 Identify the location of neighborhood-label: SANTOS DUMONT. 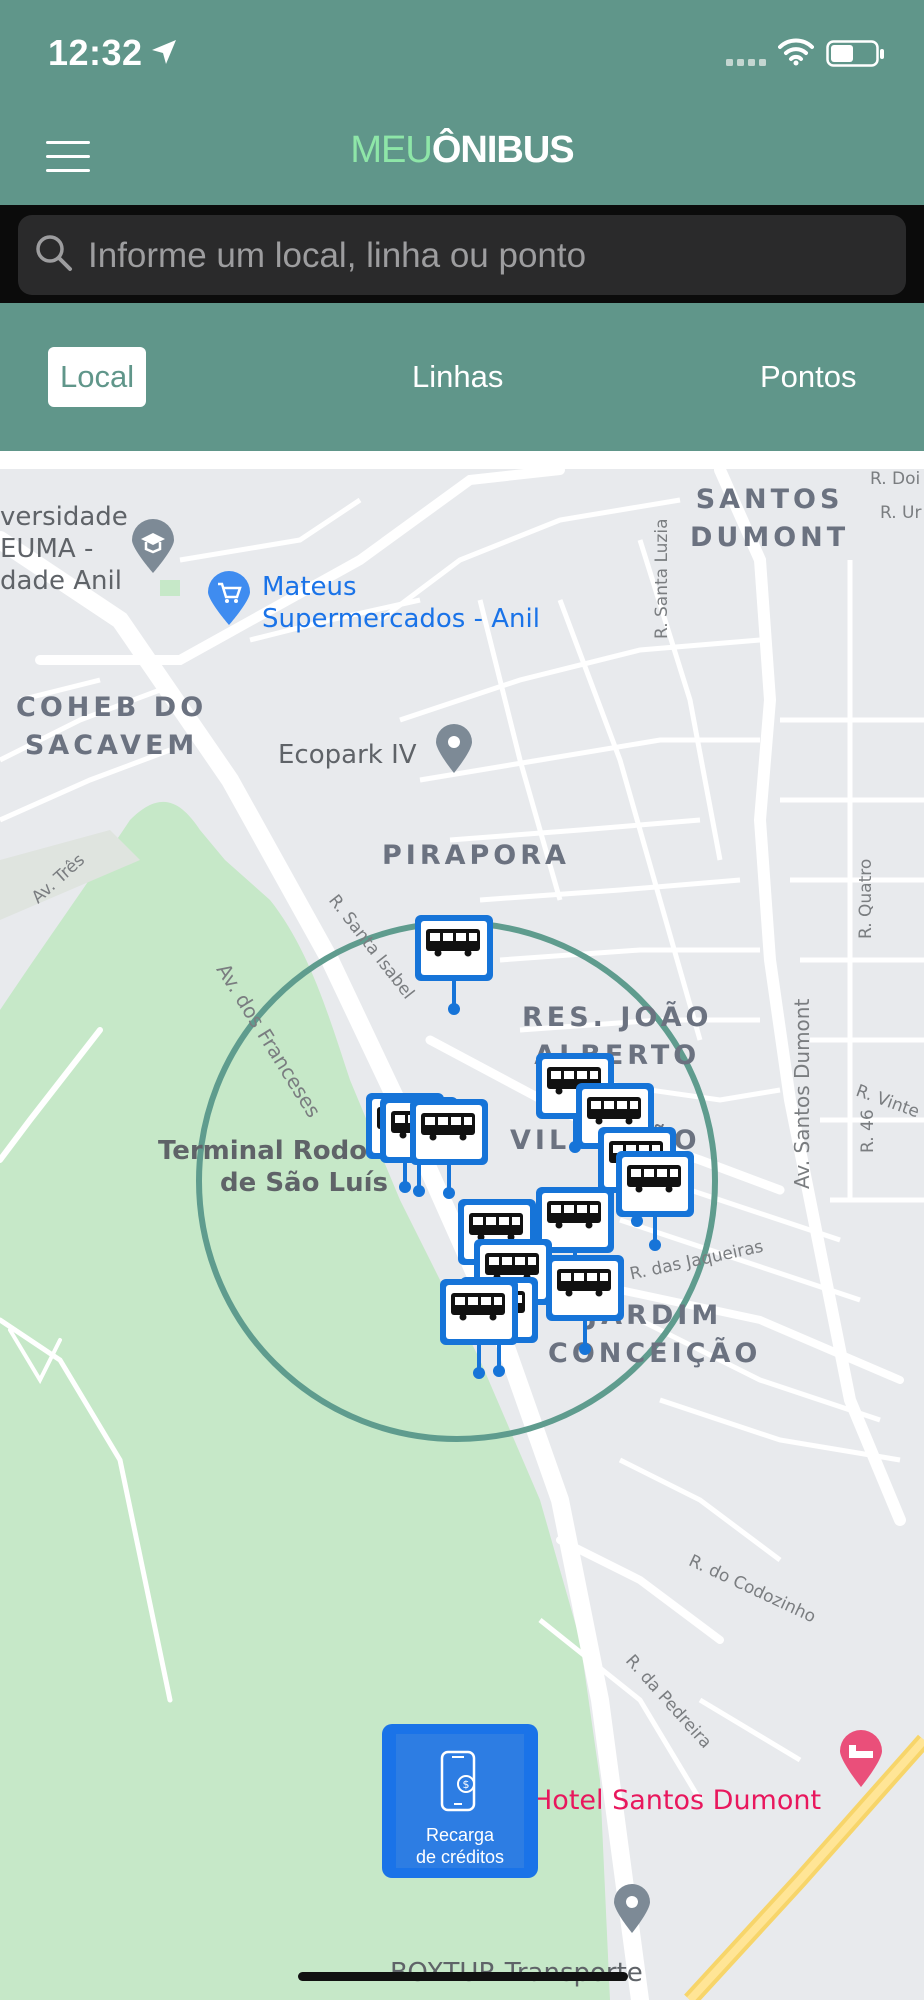
(770, 518).